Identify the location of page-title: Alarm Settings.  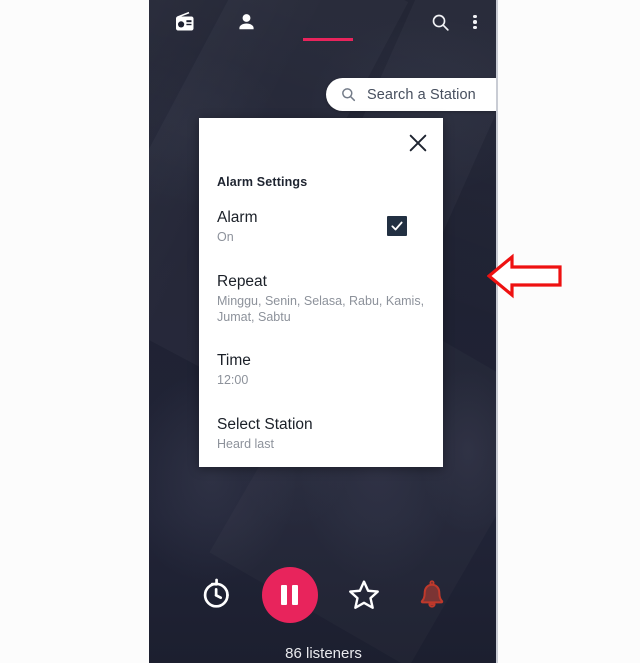
(262, 182).